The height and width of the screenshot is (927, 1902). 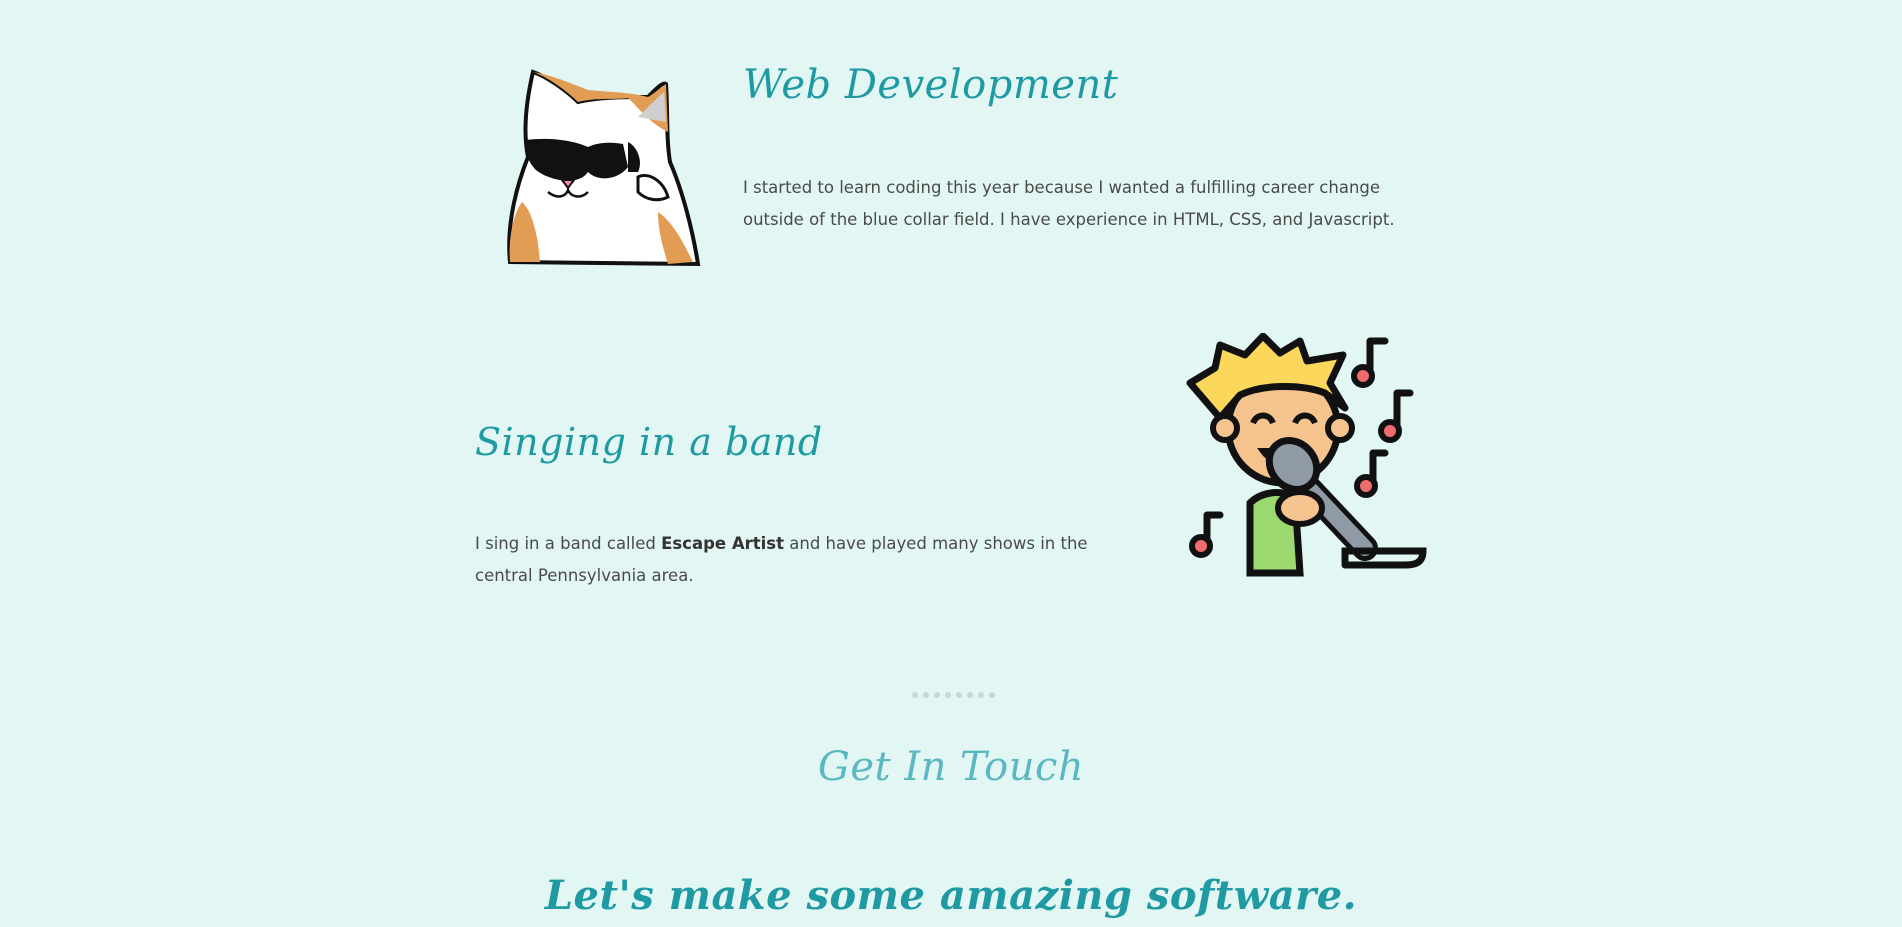 What do you see at coordinates (953, 695) in the screenshot?
I see `section-divider` at bounding box center [953, 695].